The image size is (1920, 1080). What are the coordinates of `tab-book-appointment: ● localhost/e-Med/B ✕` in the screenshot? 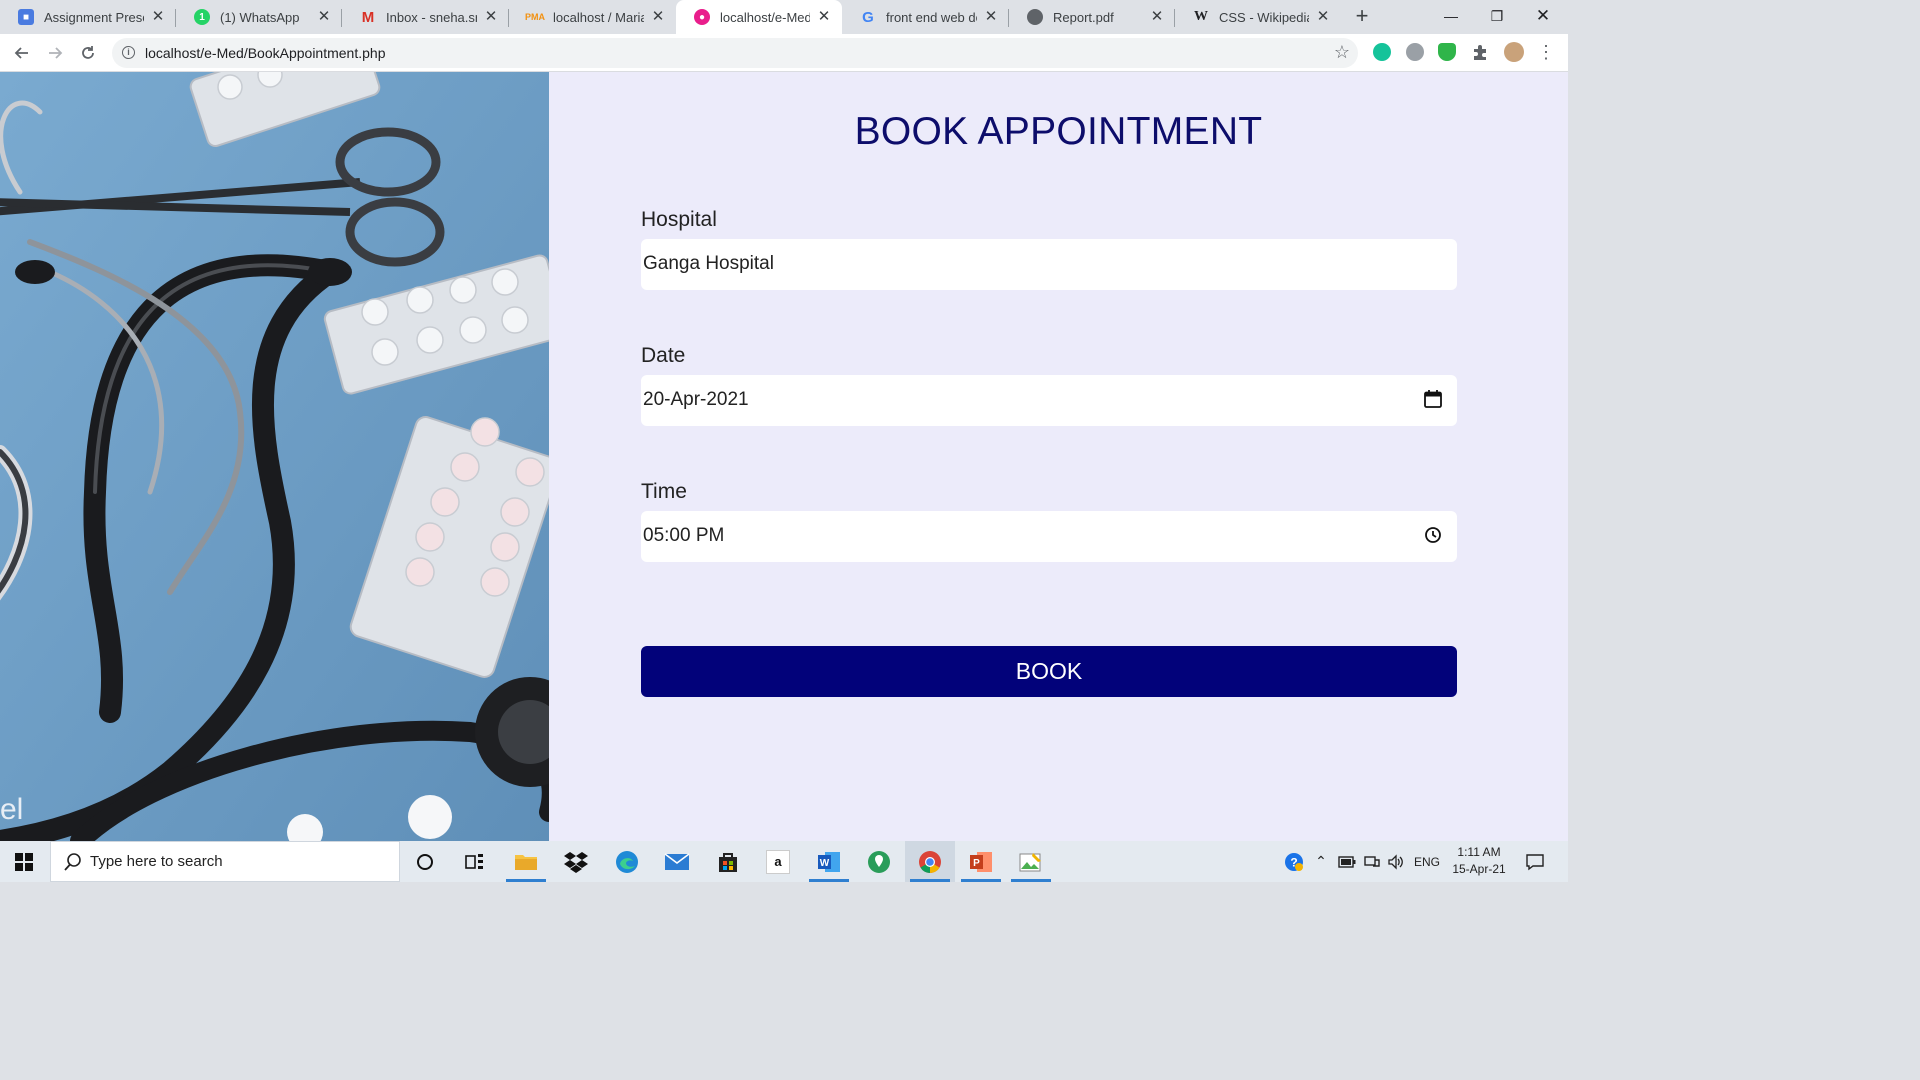 It's located at (759, 17).